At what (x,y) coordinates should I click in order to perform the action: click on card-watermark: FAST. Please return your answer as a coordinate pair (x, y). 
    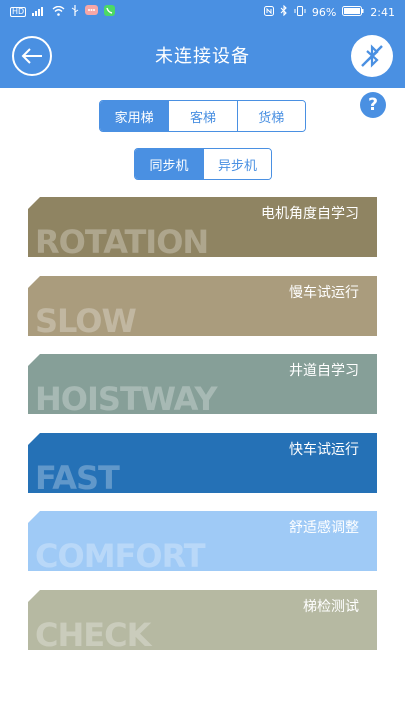
    Looking at the image, I should click on (77, 476).